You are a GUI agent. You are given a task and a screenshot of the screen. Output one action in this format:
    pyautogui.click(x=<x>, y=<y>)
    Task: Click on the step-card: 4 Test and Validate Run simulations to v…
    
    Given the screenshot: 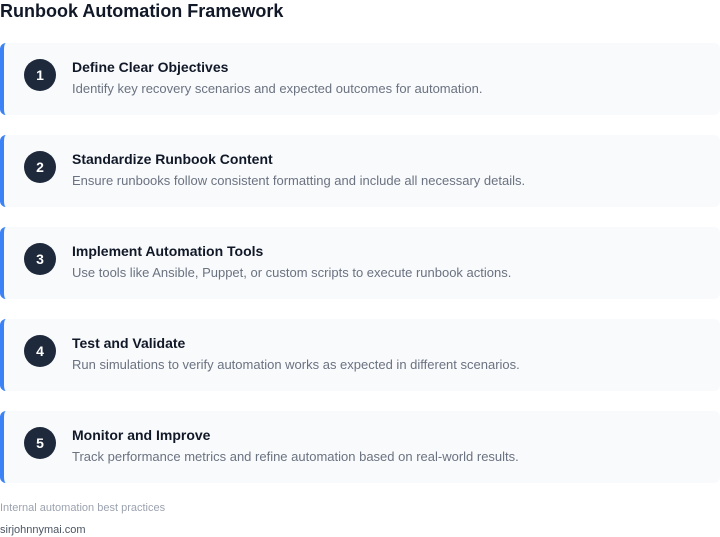 What is the action you would take?
    pyautogui.click(x=360, y=355)
    